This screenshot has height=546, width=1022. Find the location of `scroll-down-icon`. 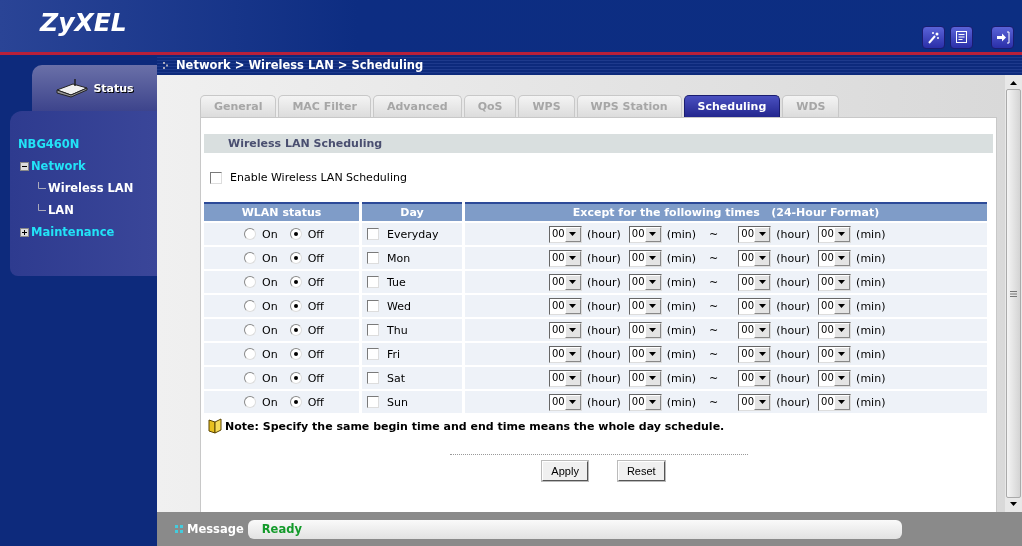

scroll-down-icon is located at coordinates (1013, 504).